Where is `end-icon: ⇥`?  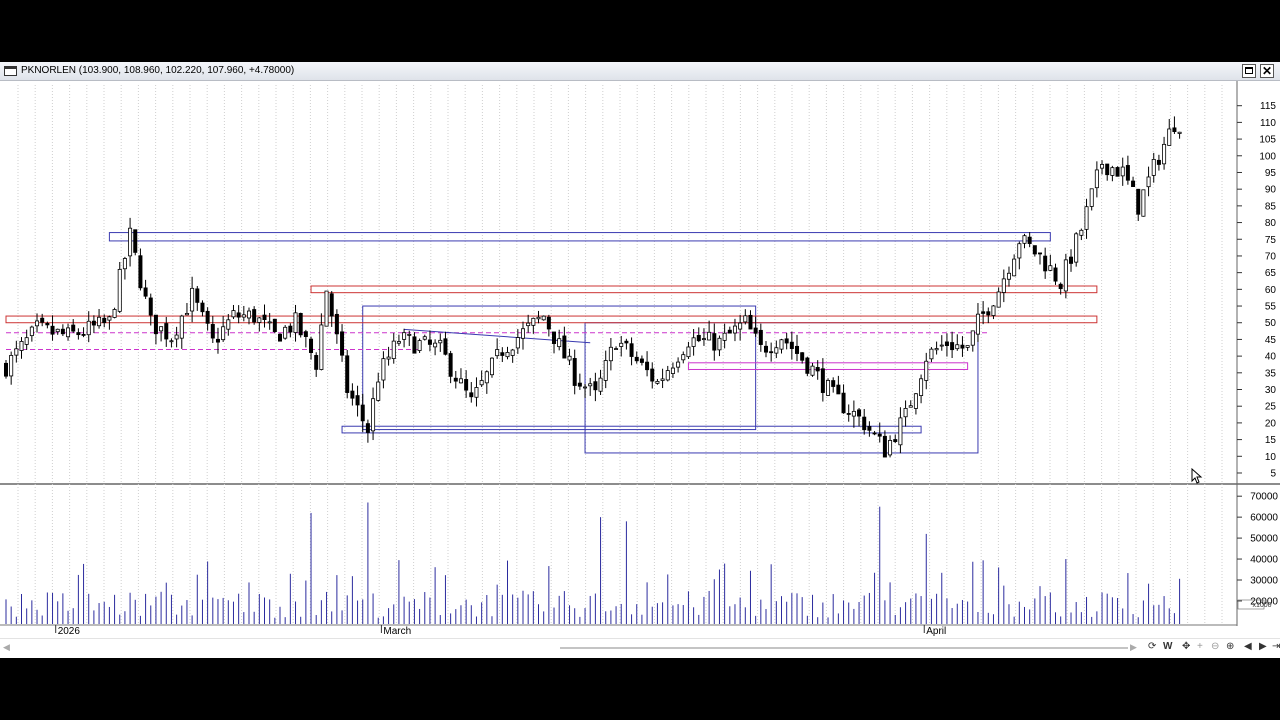
end-icon: ⇥ is located at coordinates (1276, 646).